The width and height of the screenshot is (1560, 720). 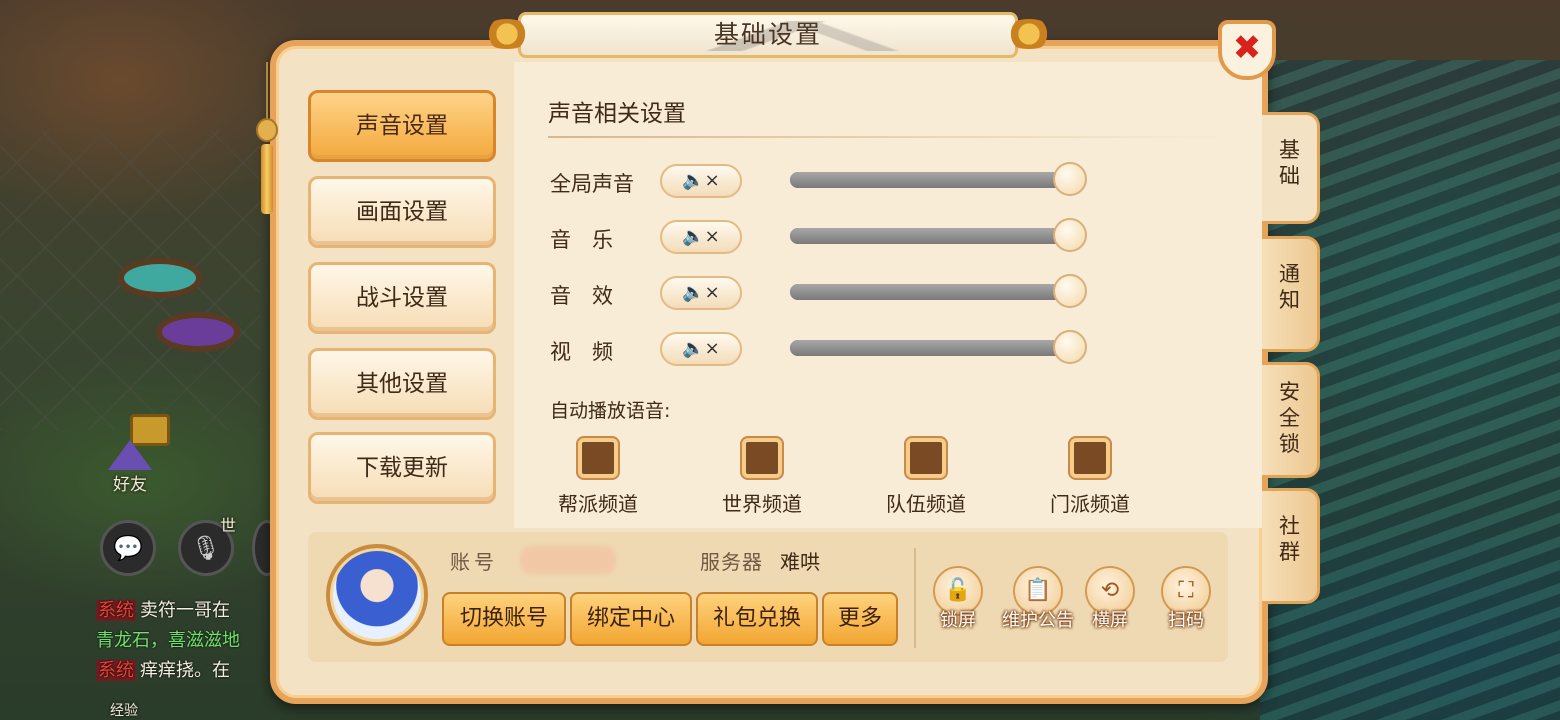 What do you see at coordinates (160, 278) in the screenshot?
I see `teal-barrel` at bounding box center [160, 278].